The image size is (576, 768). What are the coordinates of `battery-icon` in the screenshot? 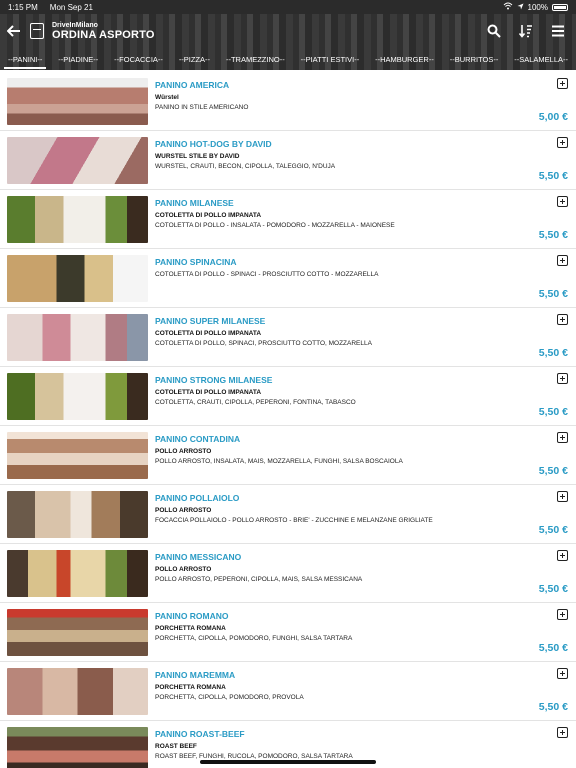 It's located at (560, 7).